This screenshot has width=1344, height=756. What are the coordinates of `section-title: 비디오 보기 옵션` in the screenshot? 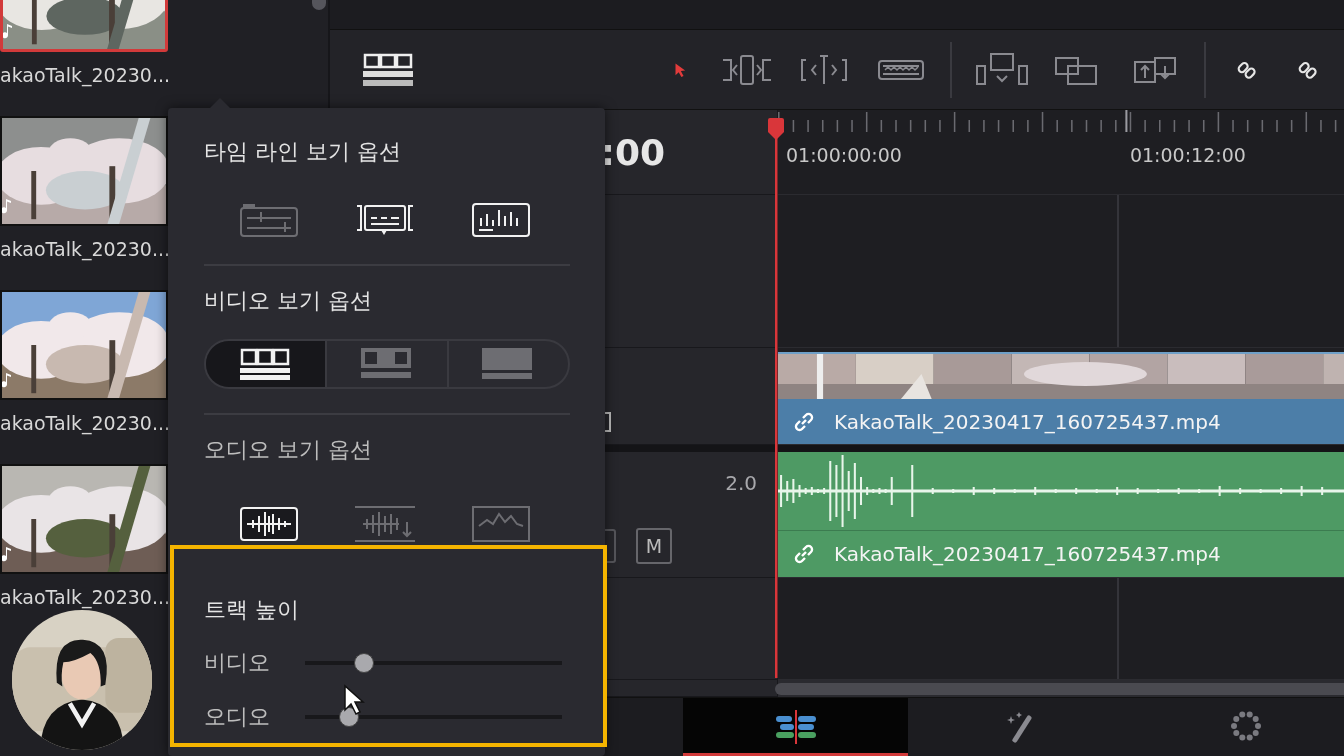 It's located at (288, 301).